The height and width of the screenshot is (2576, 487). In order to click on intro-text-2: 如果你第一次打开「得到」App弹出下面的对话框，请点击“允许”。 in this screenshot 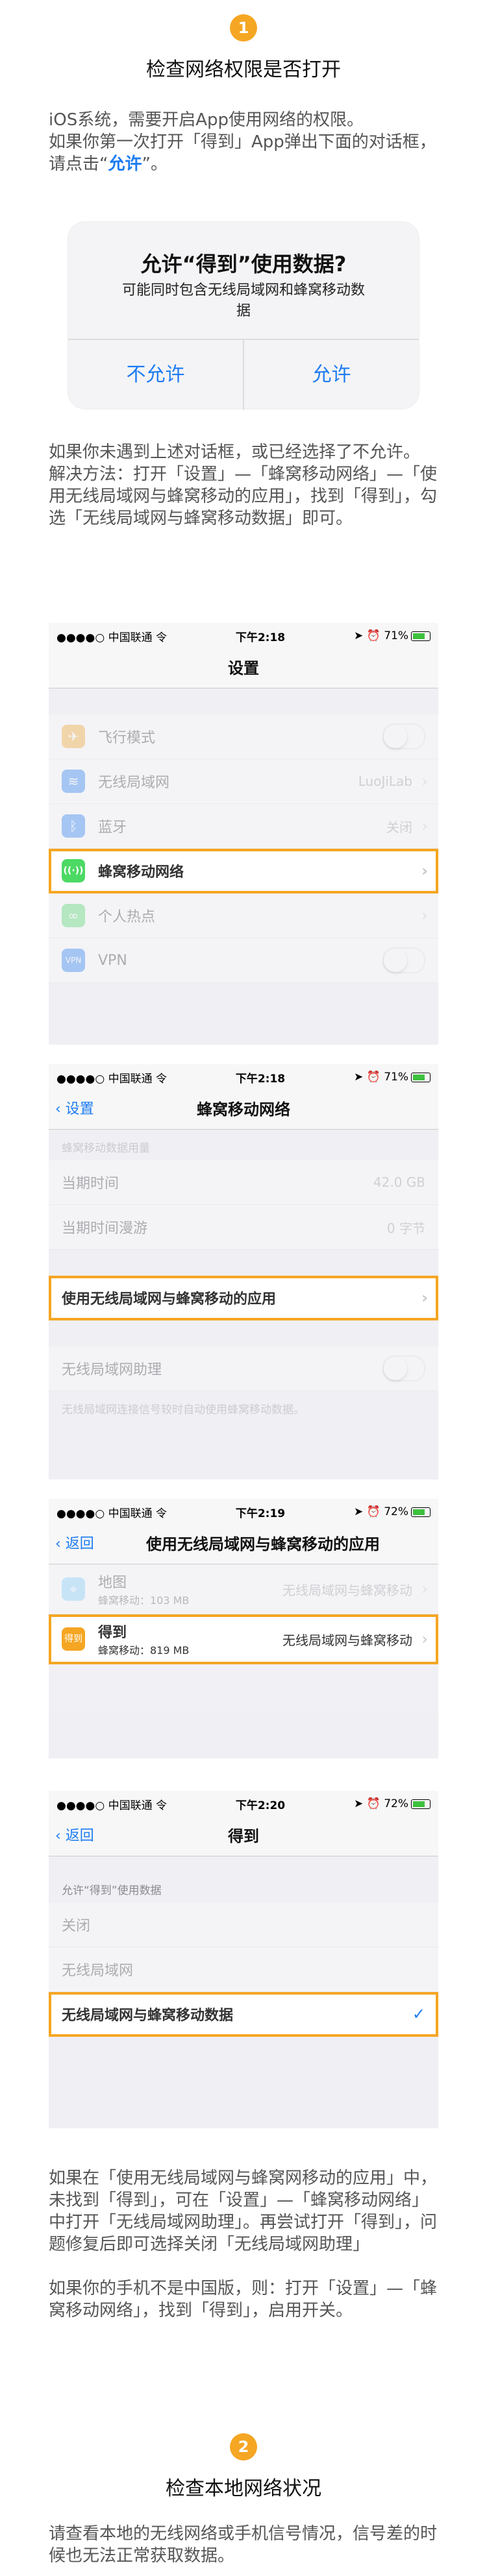, I will do `click(243, 153)`.